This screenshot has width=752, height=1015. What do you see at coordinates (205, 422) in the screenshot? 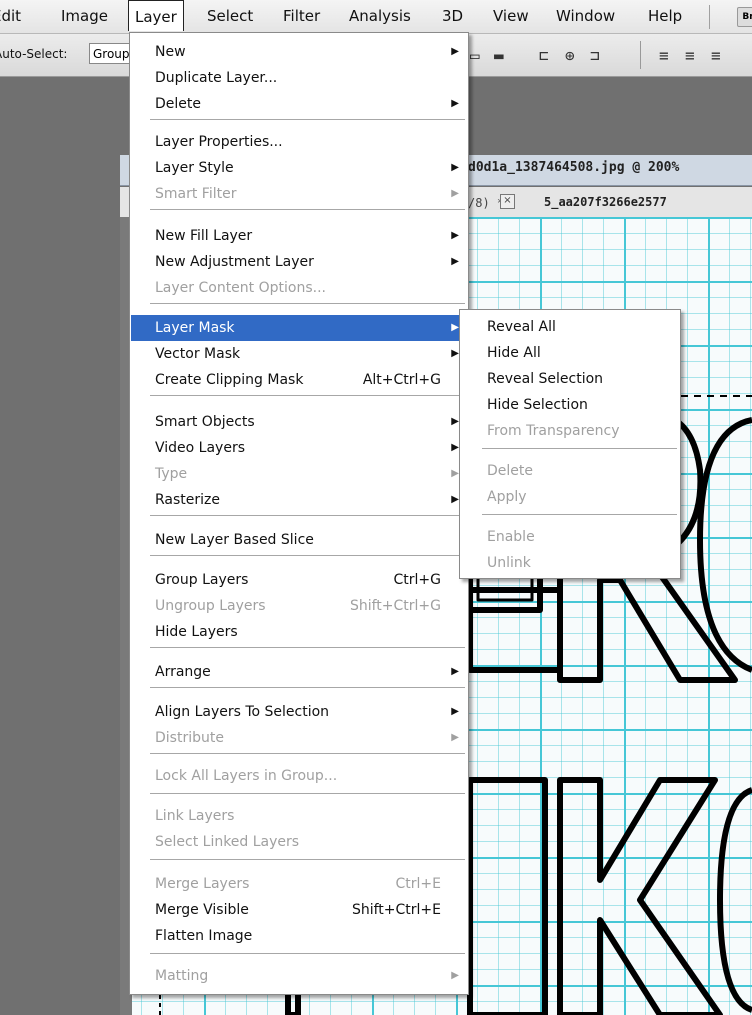
I see `menu-item-label: Smart Objects` at bounding box center [205, 422].